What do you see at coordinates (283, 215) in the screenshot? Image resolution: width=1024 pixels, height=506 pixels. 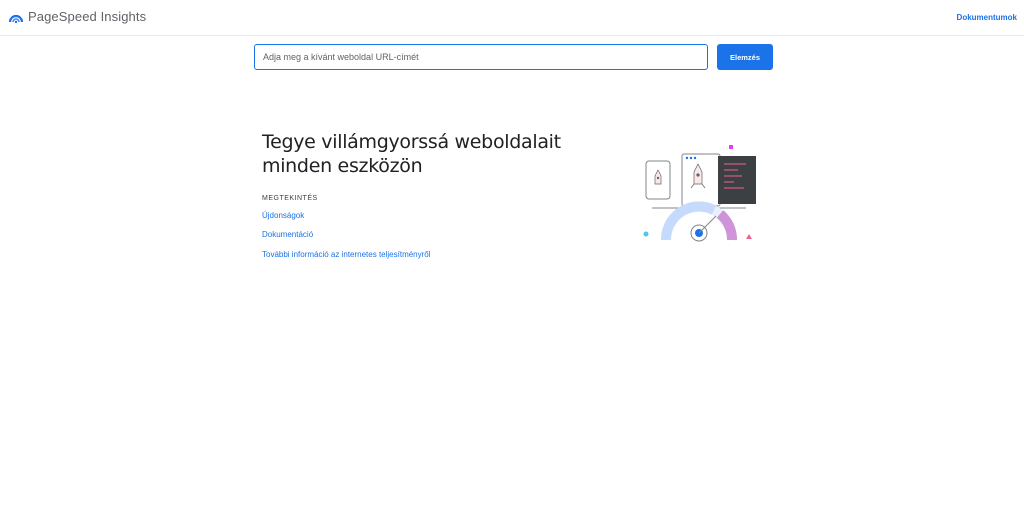 I see `link-whats-new: Újdonságok` at bounding box center [283, 215].